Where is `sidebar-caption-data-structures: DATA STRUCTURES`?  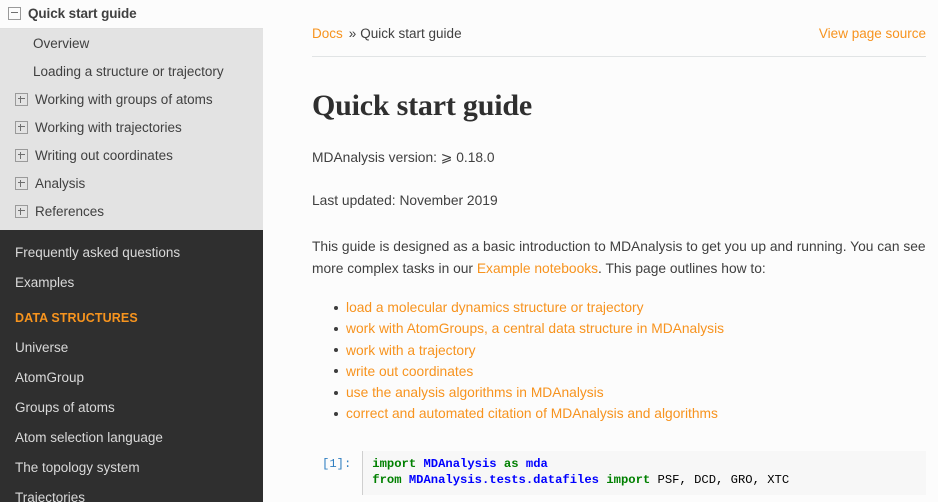
sidebar-caption-data-structures: DATA STRUCTURES is located at coordinates (76, 318).